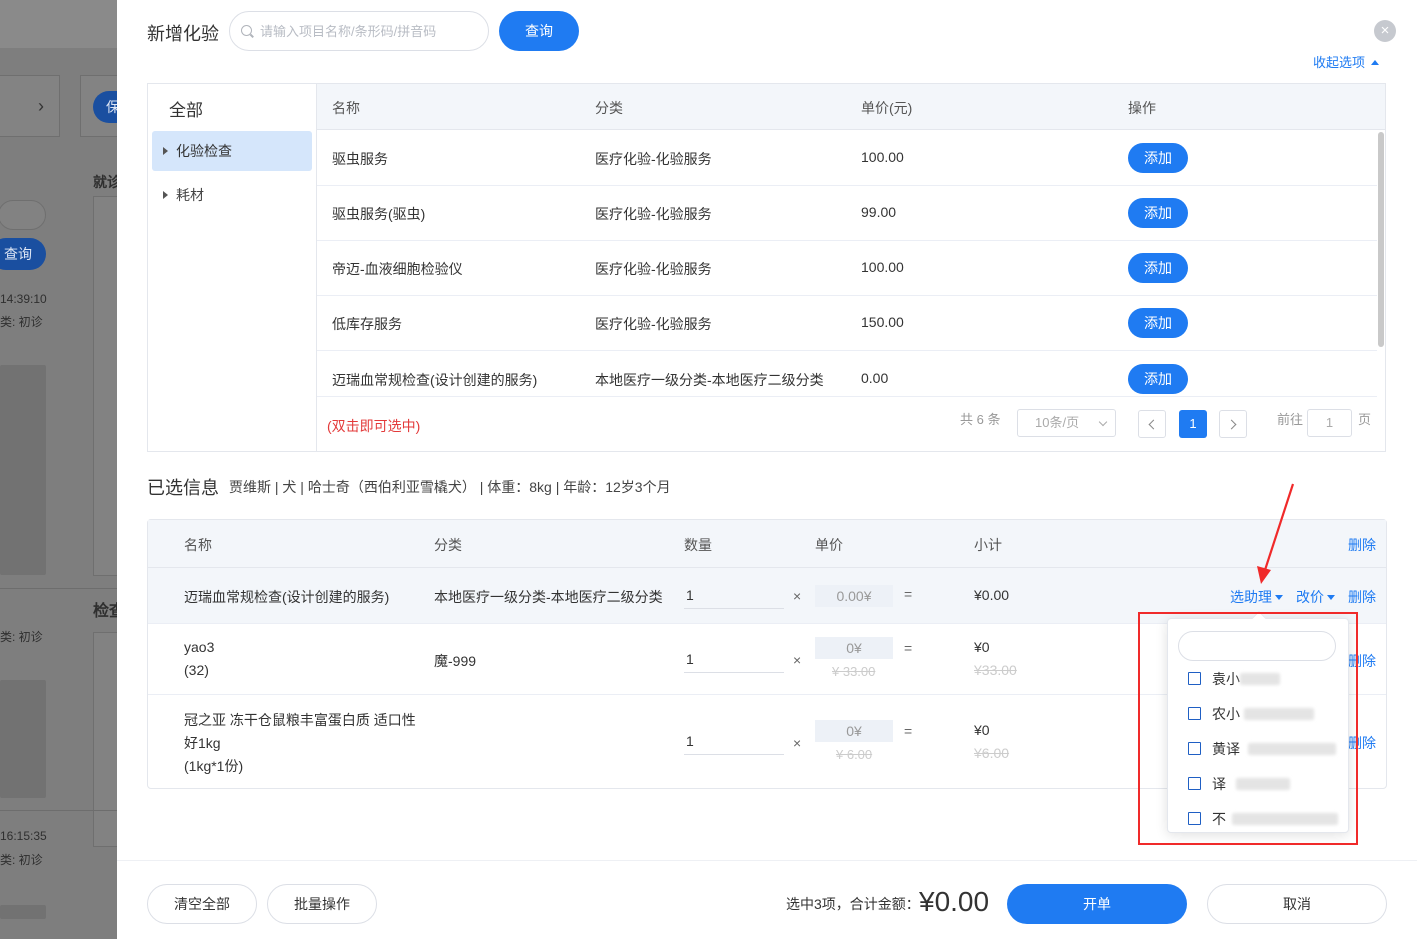  I want to click on table-row: 低库存服务 医疗化验-化验服务 150.00 添加, so click(847, 323).